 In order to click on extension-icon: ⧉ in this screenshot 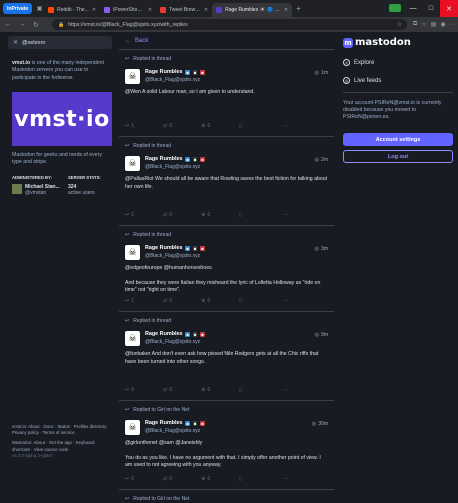, I will do `click(415, 24)`.